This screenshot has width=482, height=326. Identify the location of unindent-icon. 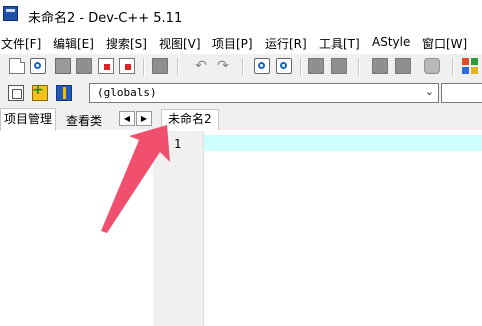
(339, 66).